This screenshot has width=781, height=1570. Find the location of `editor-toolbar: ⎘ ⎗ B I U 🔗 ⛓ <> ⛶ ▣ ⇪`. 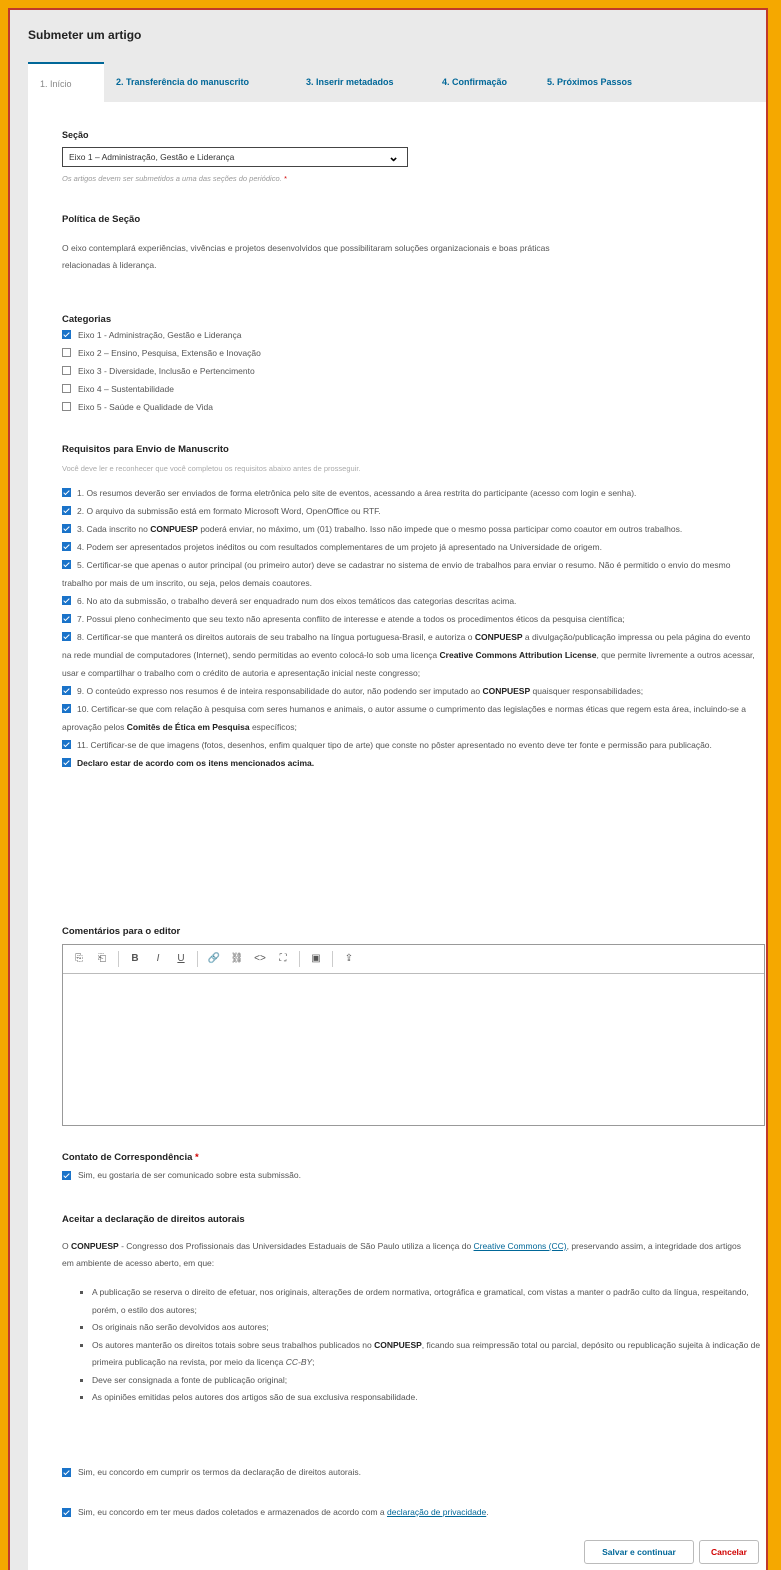

editor-toolbar: ⎘ ⎗ B I U 🔗 ⛓ <> ⛶ ▣ ⇪ is located at coordinates (413, 959).